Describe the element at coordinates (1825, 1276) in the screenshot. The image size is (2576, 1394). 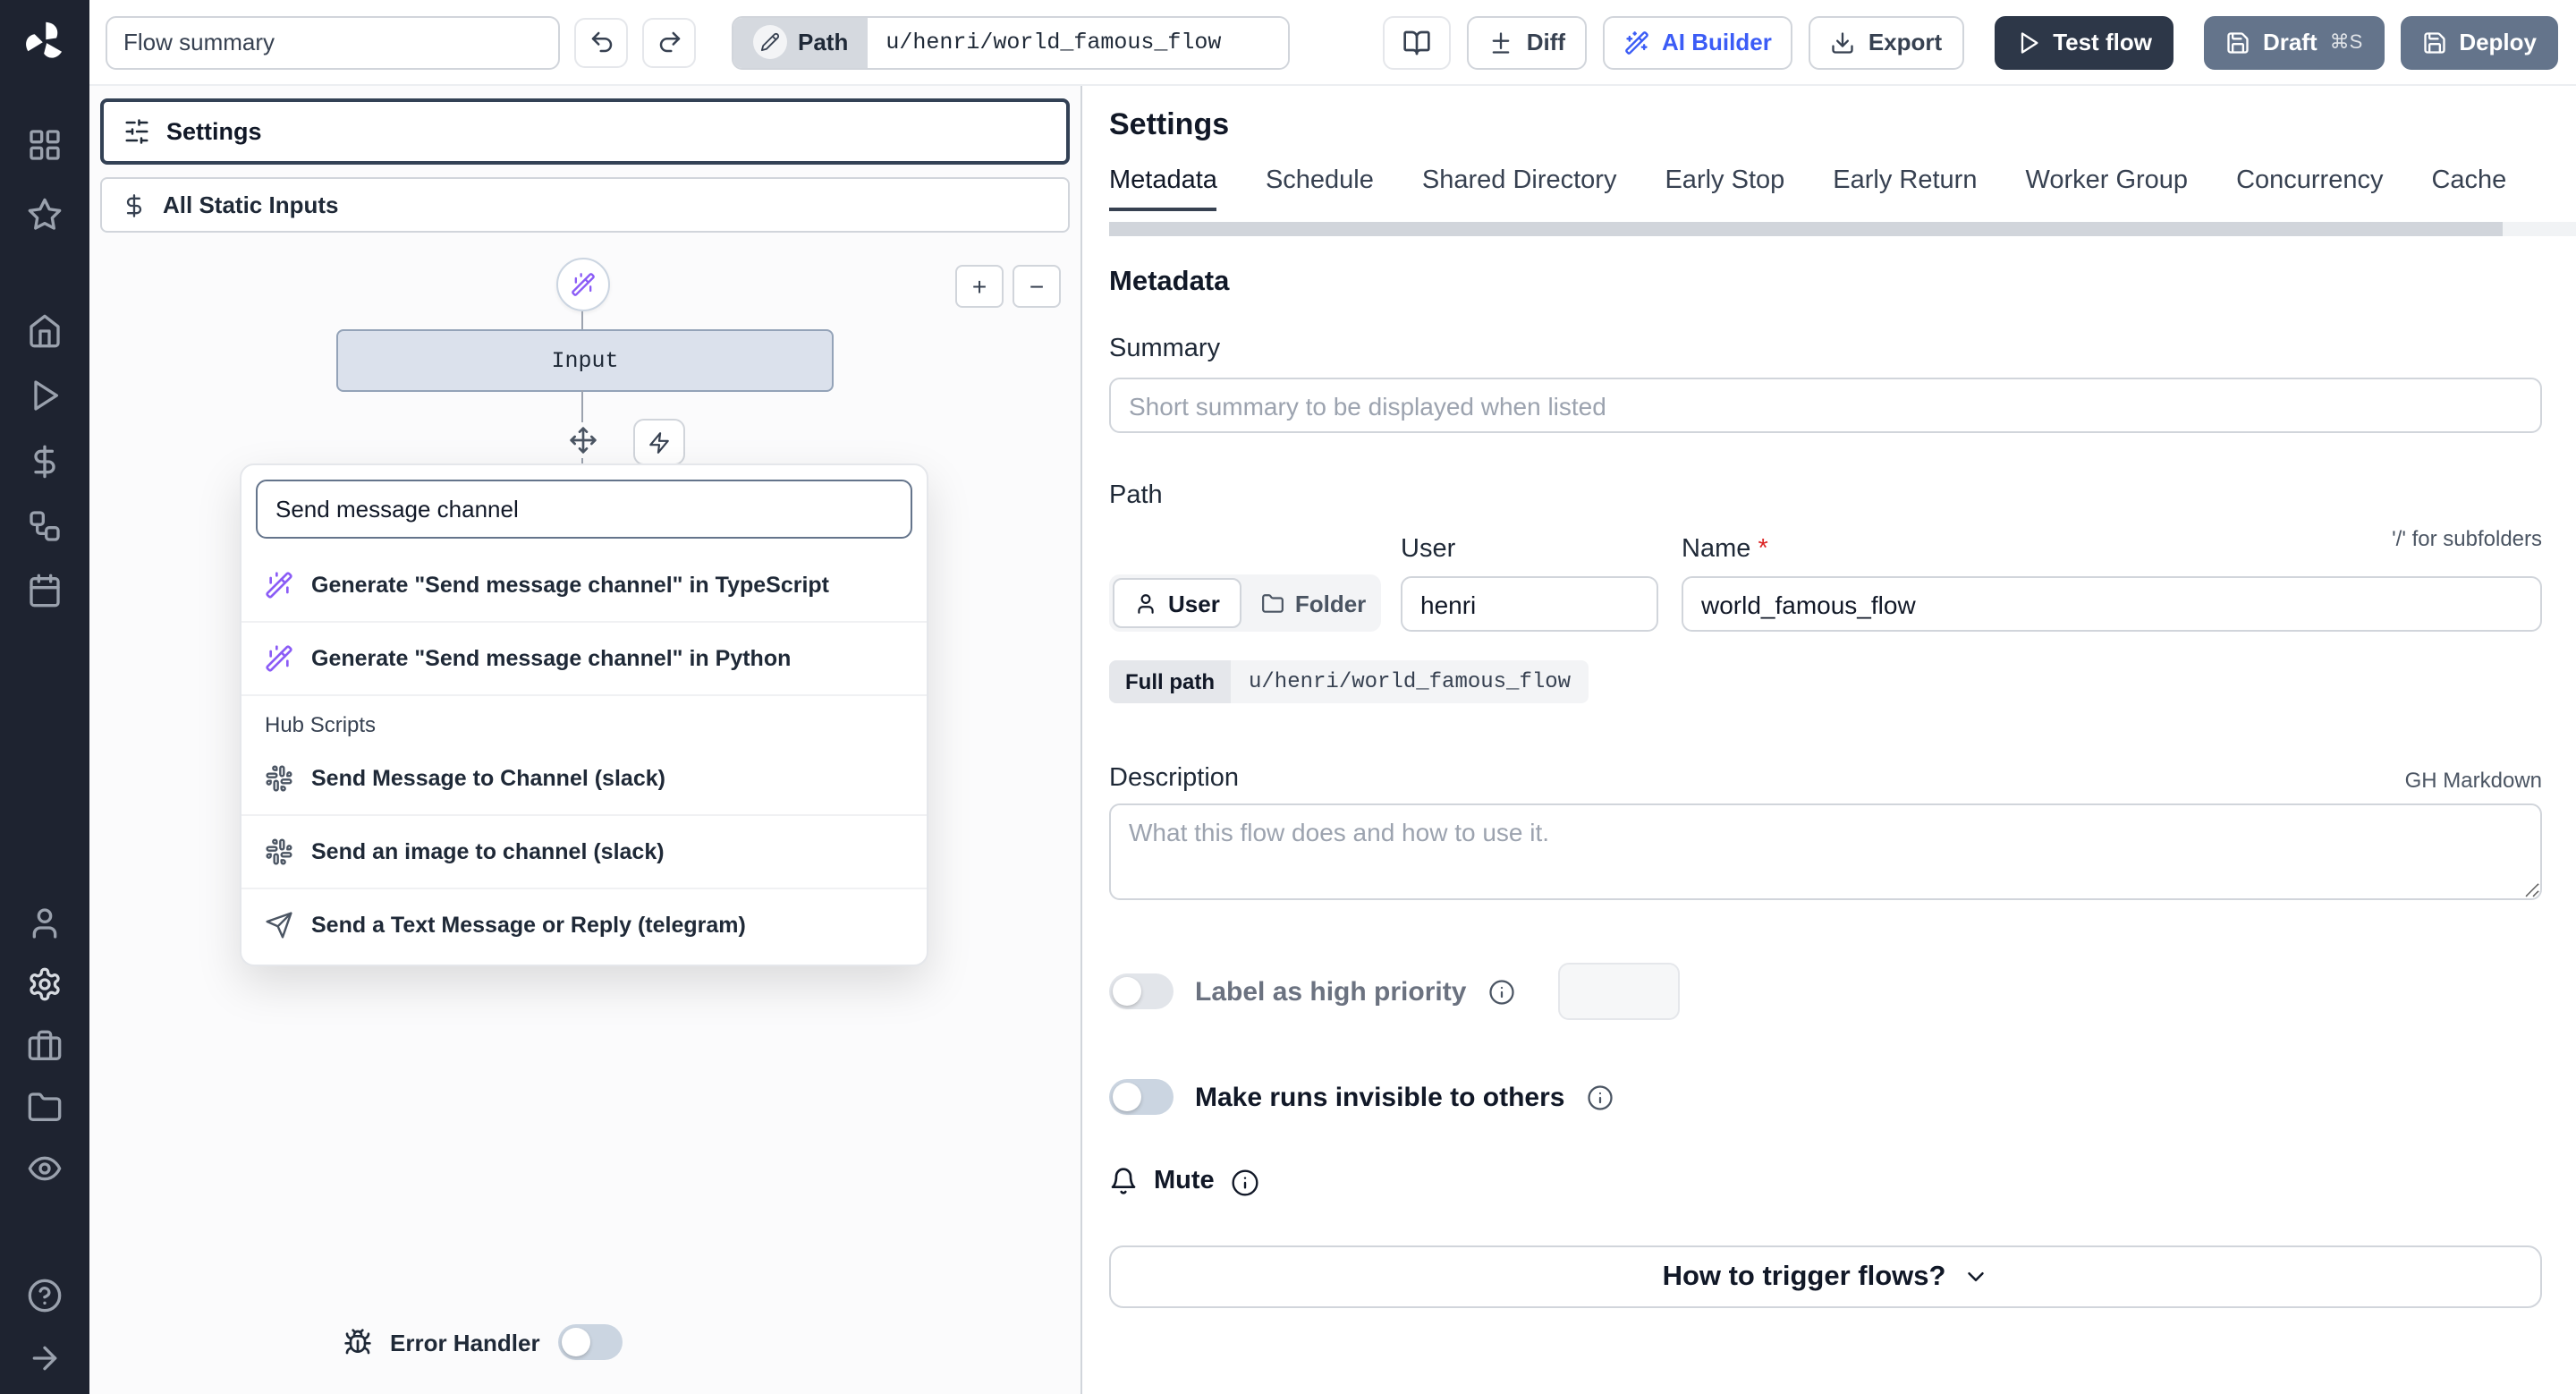
I see `how-to-trigger-button: How to trigger flows?` at that location.